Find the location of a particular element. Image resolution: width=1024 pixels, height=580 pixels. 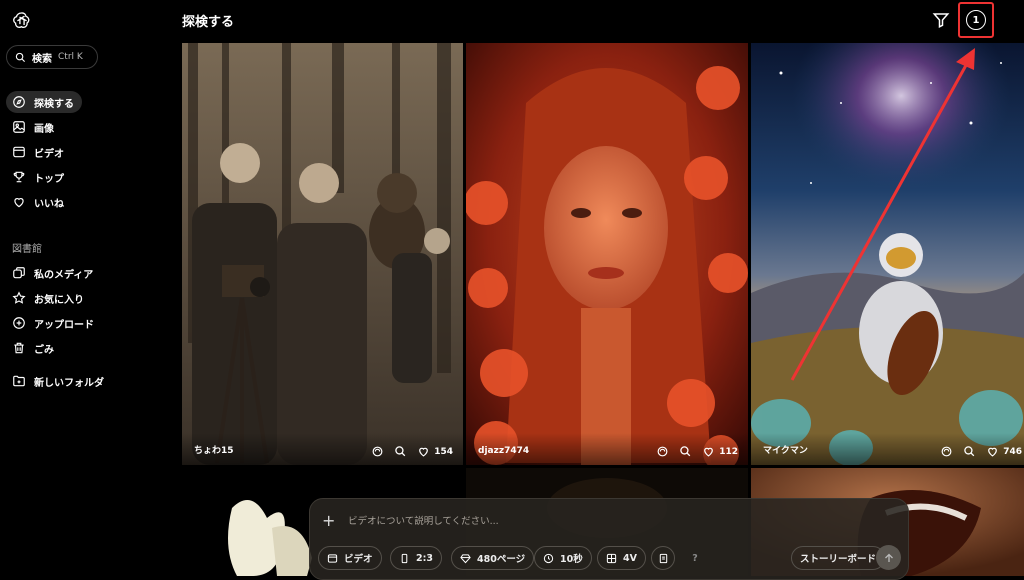

chip-label: ストーリーボード is located at coordinates (838, 559).